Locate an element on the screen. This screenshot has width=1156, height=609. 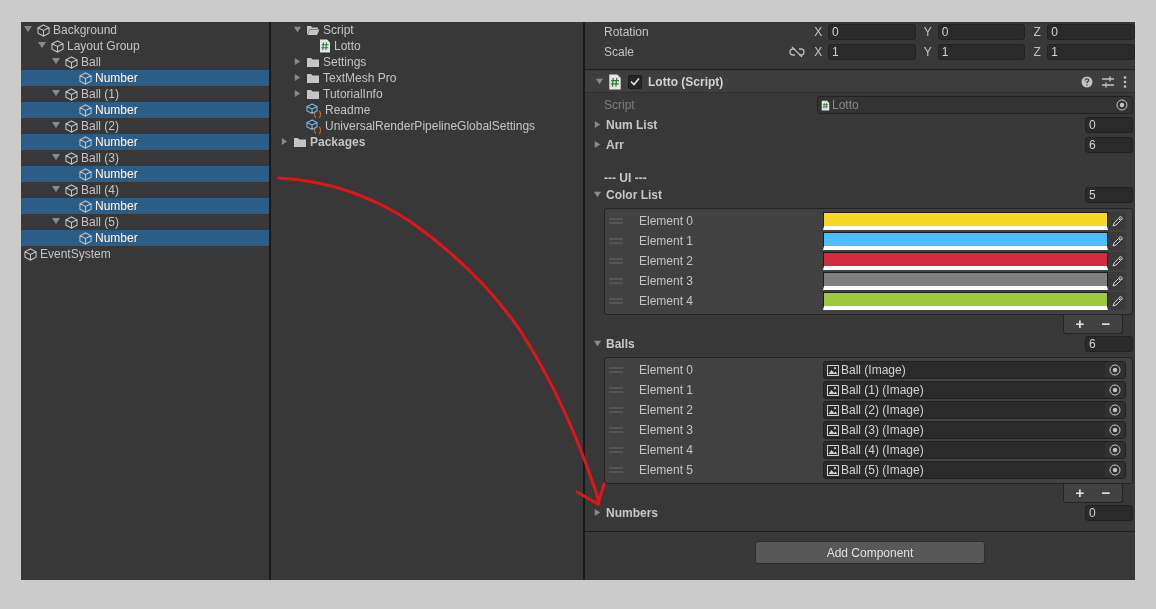
project-item: Lotto is located at coordinates (427, 46).